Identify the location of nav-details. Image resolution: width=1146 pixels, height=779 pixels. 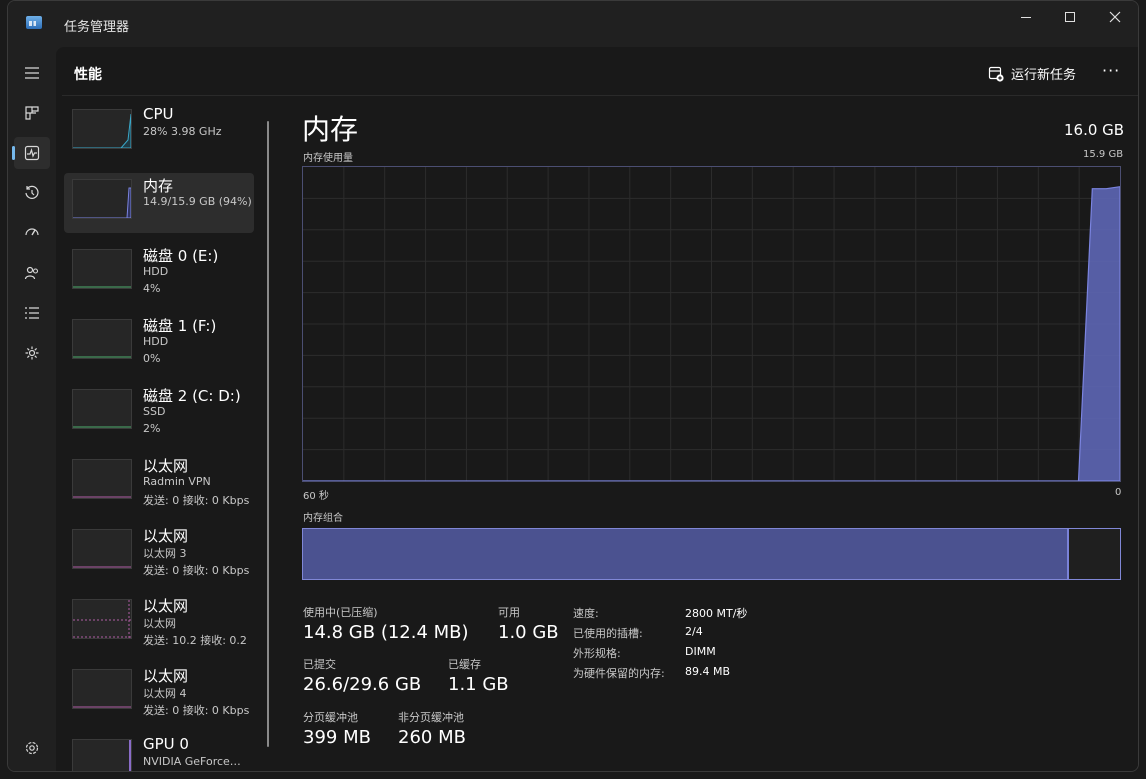
(32, 313).